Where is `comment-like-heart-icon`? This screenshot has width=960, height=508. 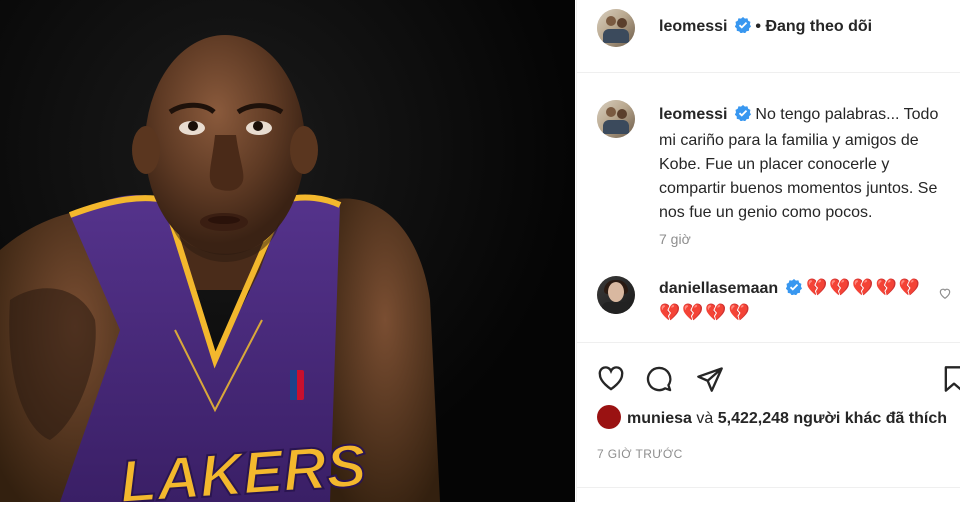
comment-like-heart-icon is located at coordinates (945, 295).